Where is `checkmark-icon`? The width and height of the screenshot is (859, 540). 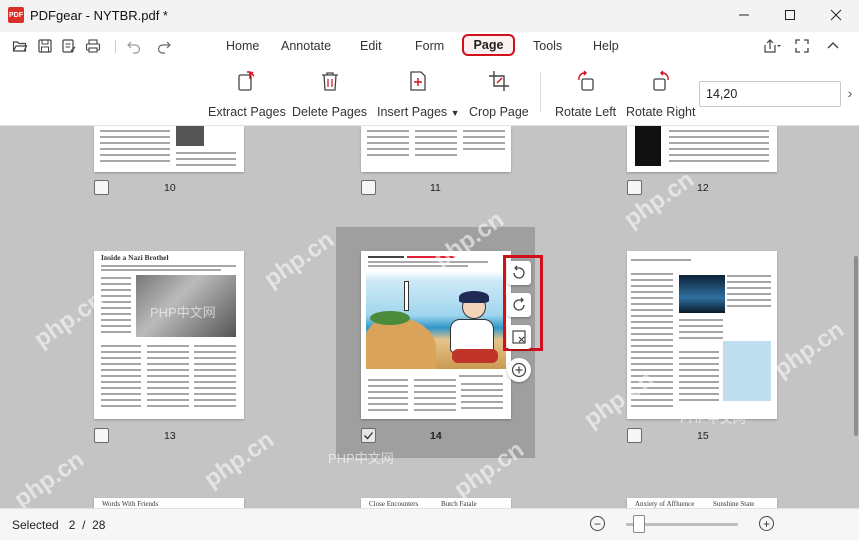 checkmark-icon is located at coordinates (368, 436).